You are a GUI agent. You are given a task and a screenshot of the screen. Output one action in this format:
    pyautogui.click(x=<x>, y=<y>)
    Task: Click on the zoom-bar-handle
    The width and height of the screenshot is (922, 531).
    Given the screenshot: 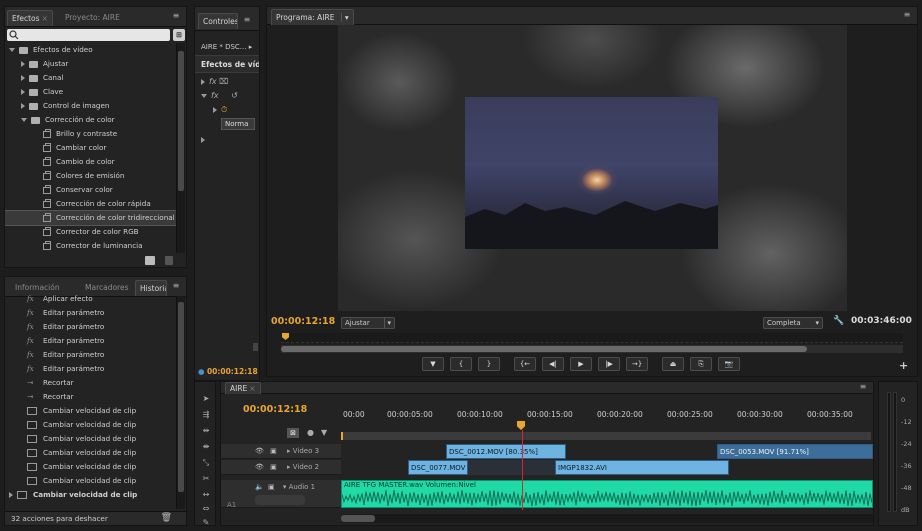 What is the action you would take?
    pyautogui.click(x=544, y=349)
    